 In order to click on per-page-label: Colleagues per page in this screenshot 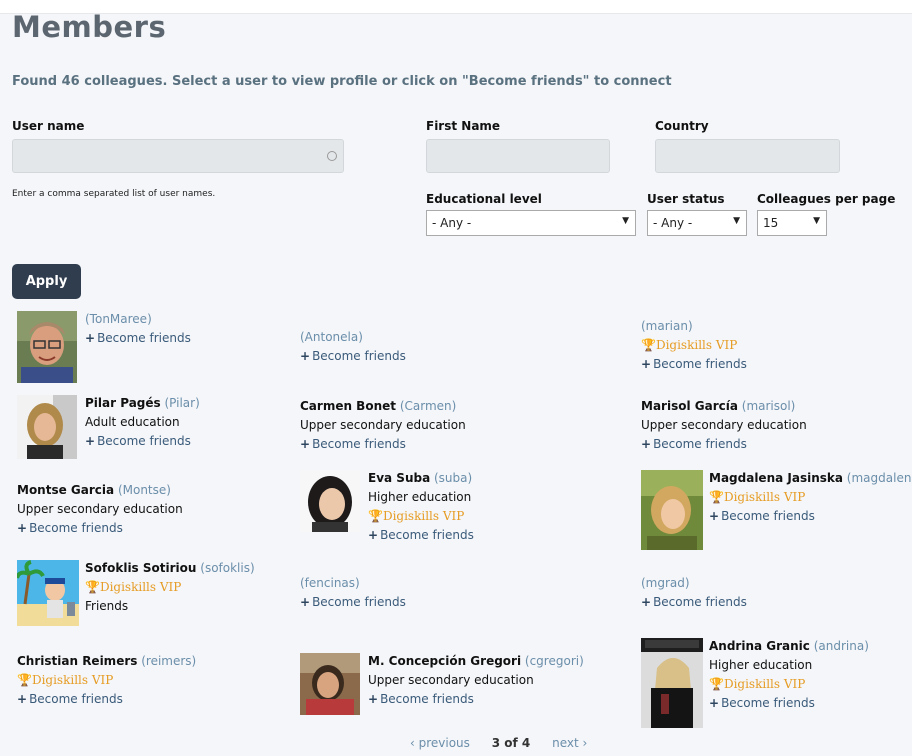, I will do `click(826, 199)`.